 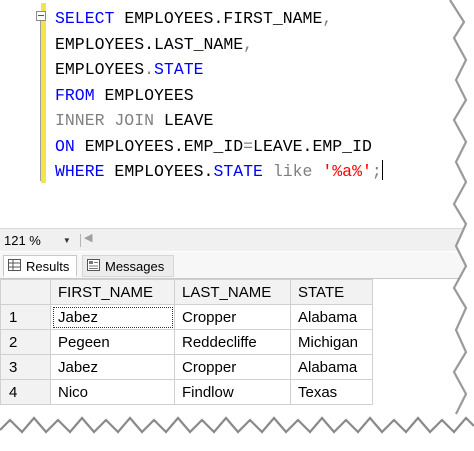 What do you see at coordinates (25, 292) in the screenshot?
I see `grid-corner` at bounding box center [25, 292].